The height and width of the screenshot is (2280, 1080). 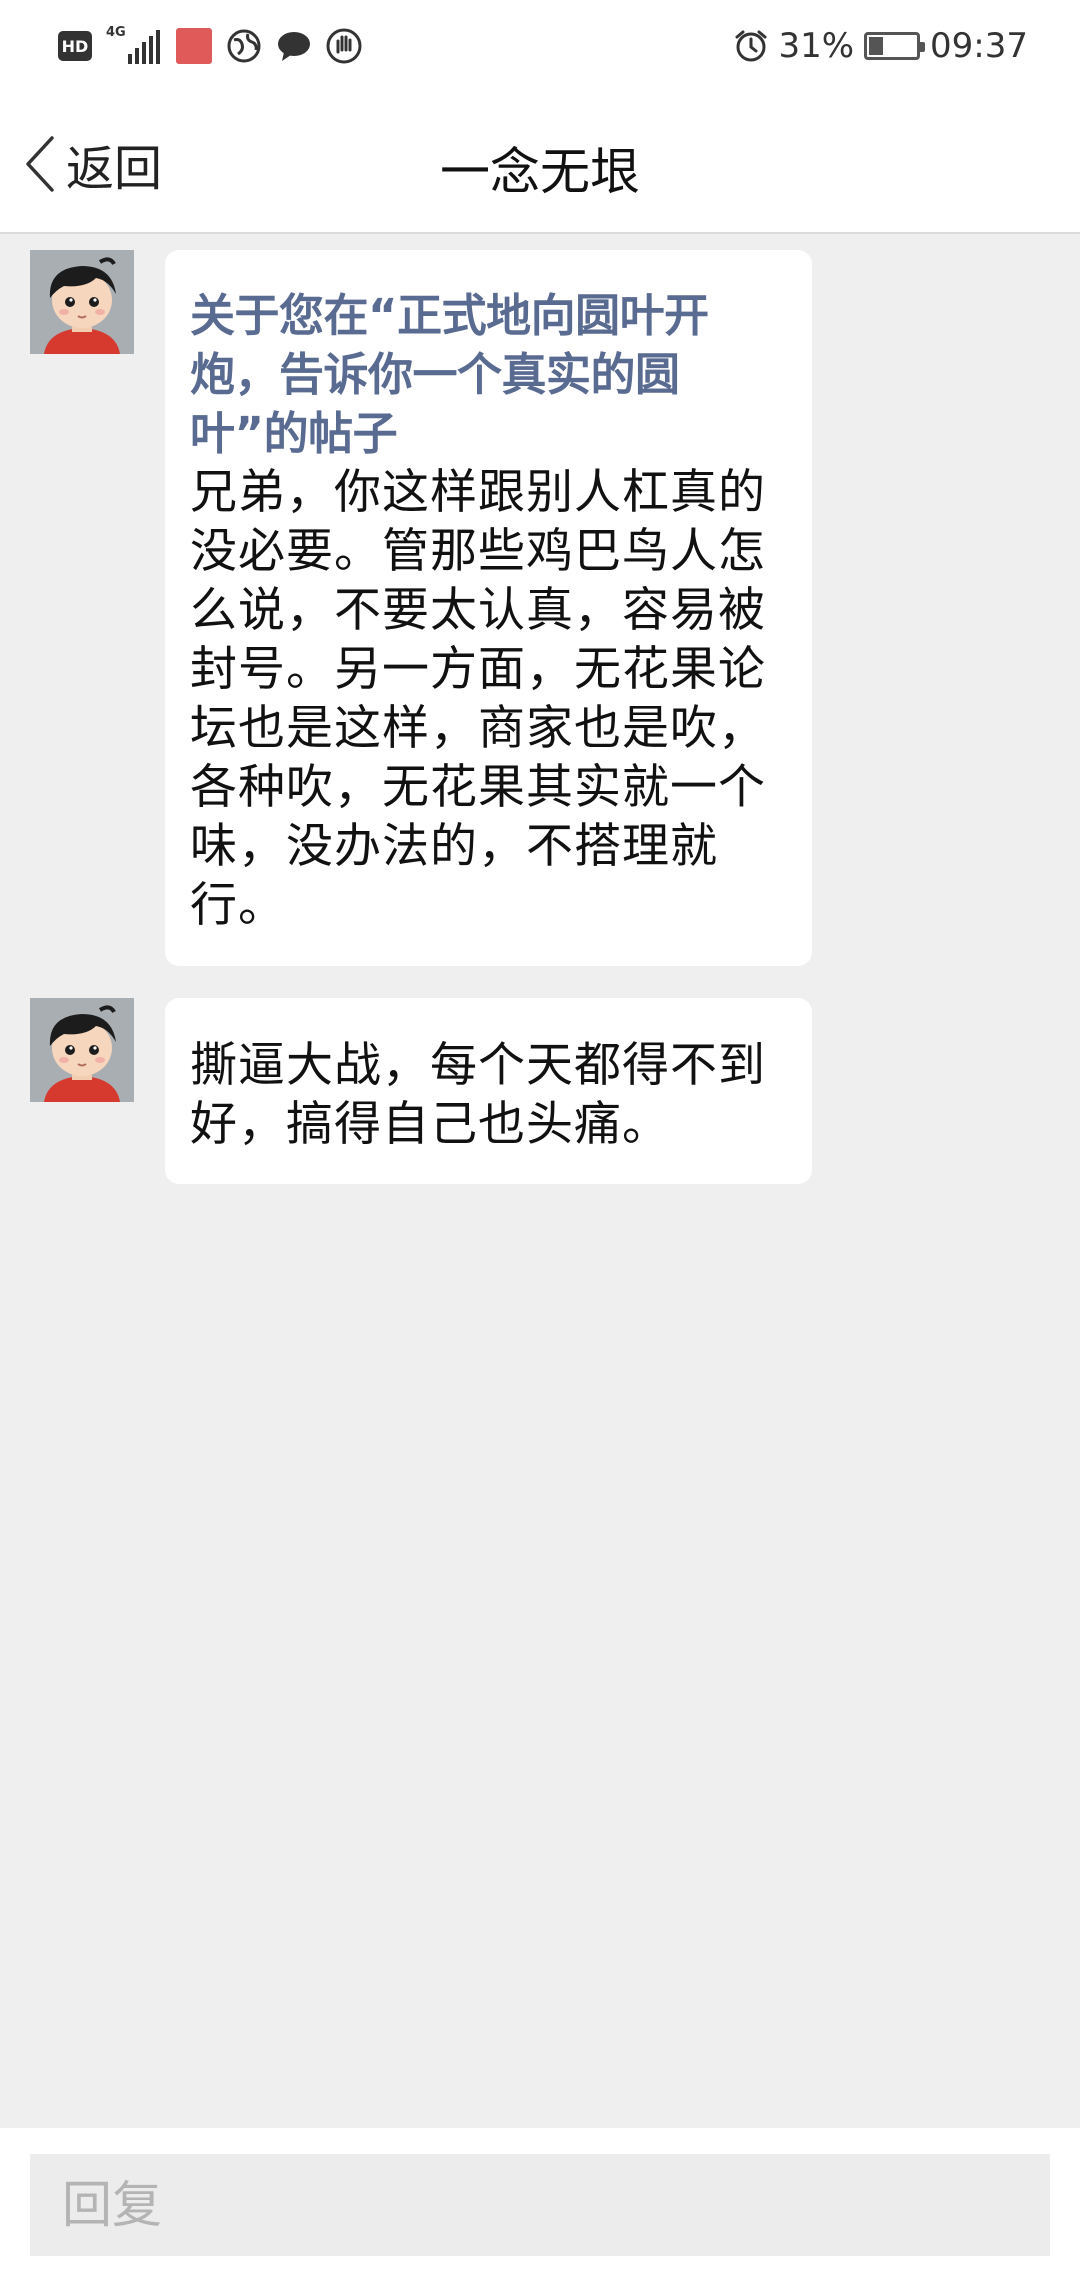 I want to click on battery-icon, so click(x=895, y=46).